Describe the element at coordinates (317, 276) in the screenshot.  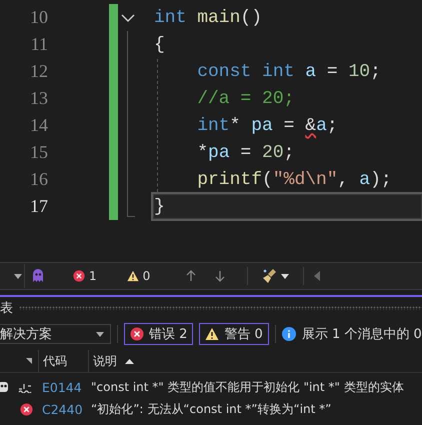
I see `scroll-left-icon` at that location.